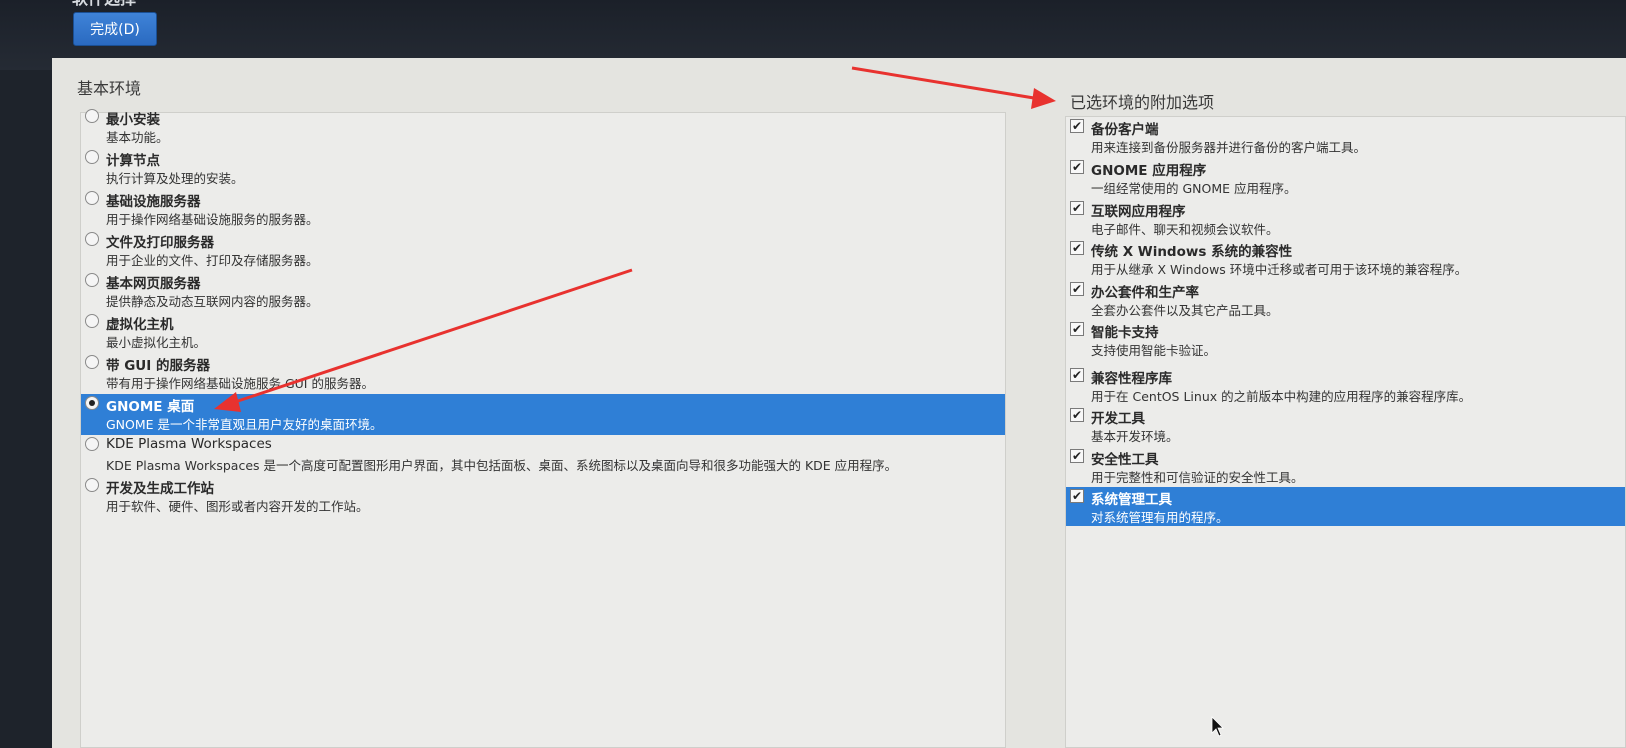  I want to click on addon-item-desc: 用来连接到备份服务器并进行备份的客户端工具。, so click(1229, 147).